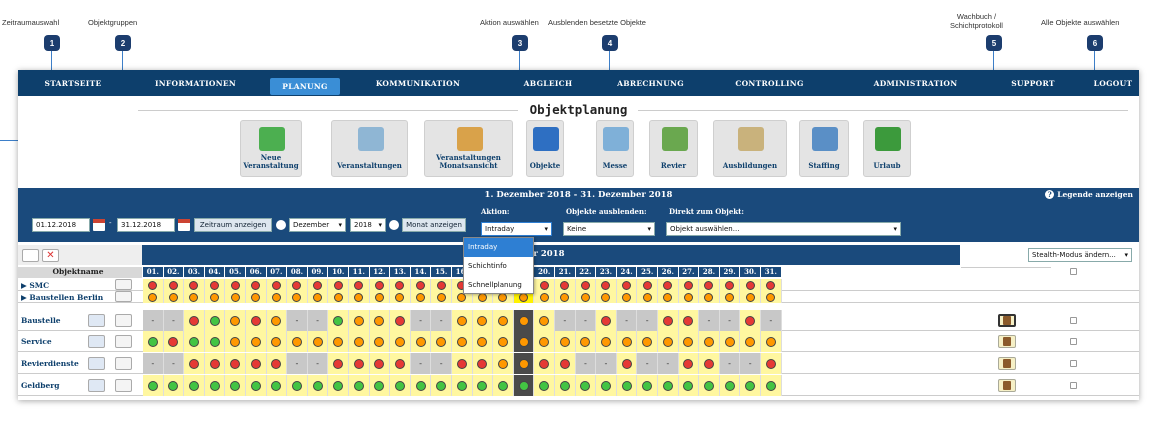  I want to click on nav-planung: PLANUNG, so click(305, 86).